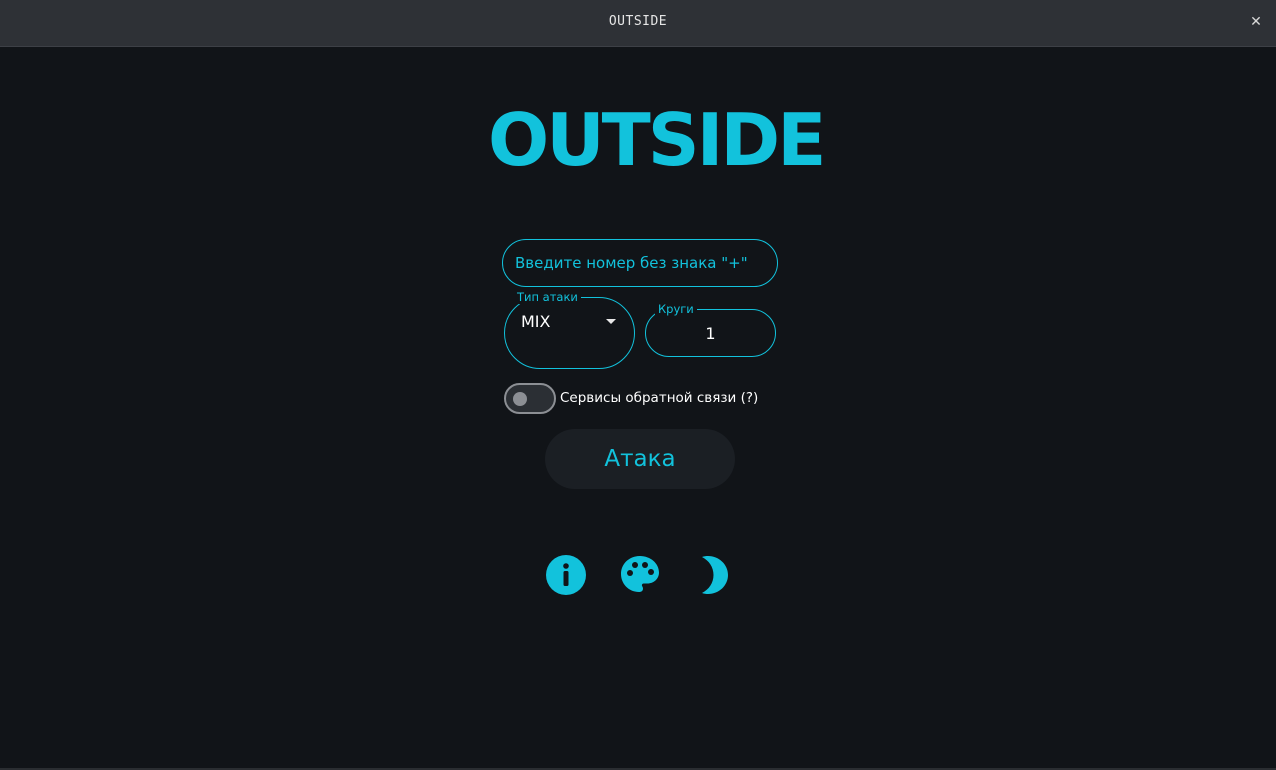 The image size is (1276, 770). Describe the element at coordinates (569, 329) in the screenshot. I see `attack-type-select: Тип атаки MIX` at that location.